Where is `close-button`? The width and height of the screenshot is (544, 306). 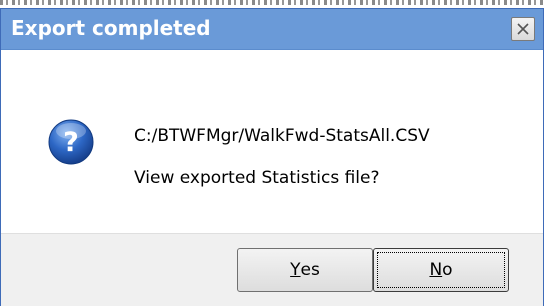
close-button is located at coordinates (523, 29).